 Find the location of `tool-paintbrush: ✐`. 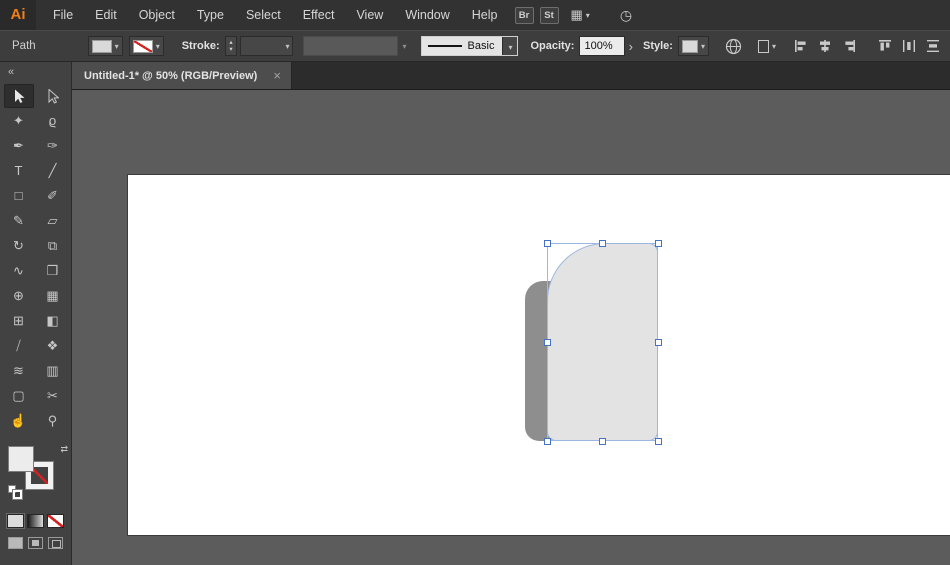

tool-paintbrush: ✐ is located at coordinates (53, 196).